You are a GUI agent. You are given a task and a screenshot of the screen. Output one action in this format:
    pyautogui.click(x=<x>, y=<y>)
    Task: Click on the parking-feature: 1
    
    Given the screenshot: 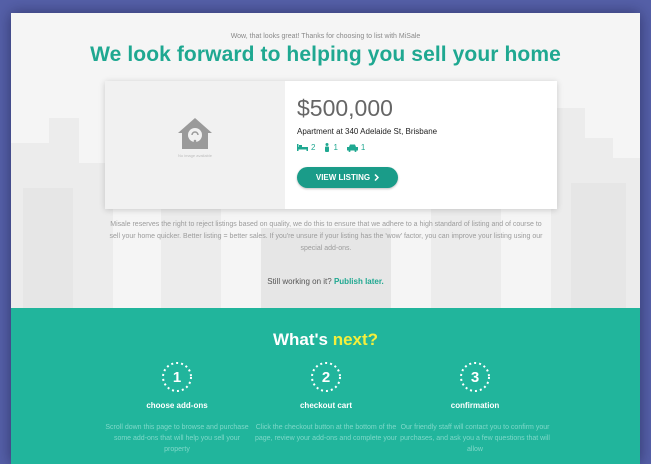 What is the action you would take?
    pyautogui.click(x=356, y=147)
    